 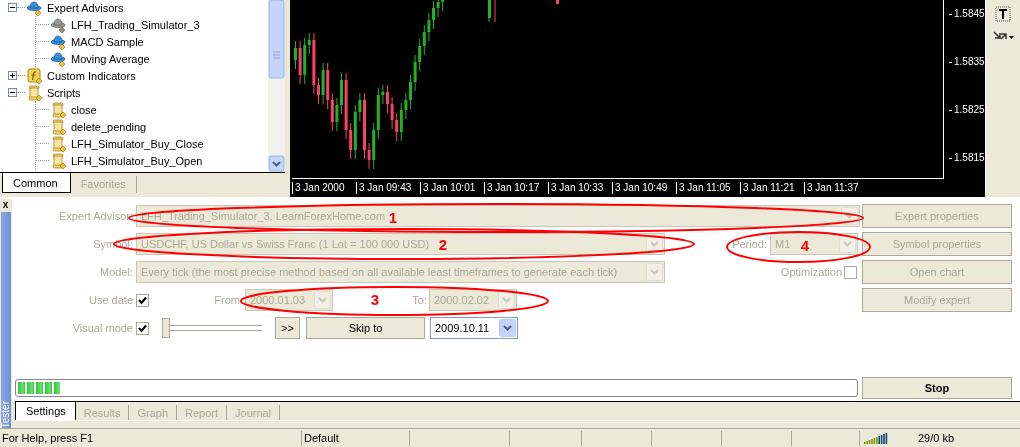 I want to click on field-label: To:, so click(x=419, y=300).